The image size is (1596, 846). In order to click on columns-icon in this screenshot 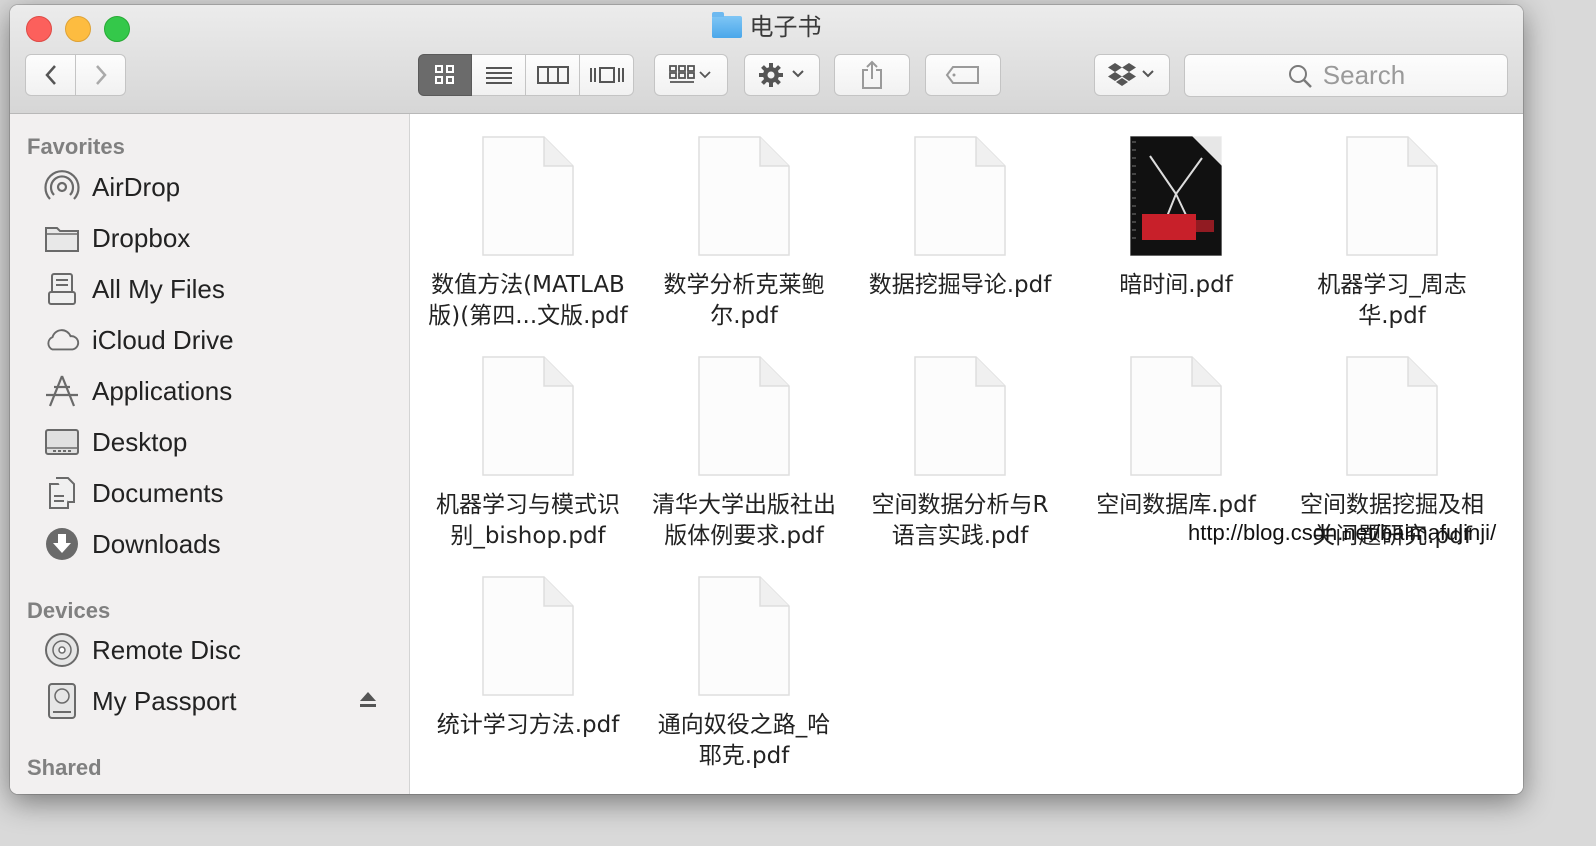, I will do `click(552, 75)`.